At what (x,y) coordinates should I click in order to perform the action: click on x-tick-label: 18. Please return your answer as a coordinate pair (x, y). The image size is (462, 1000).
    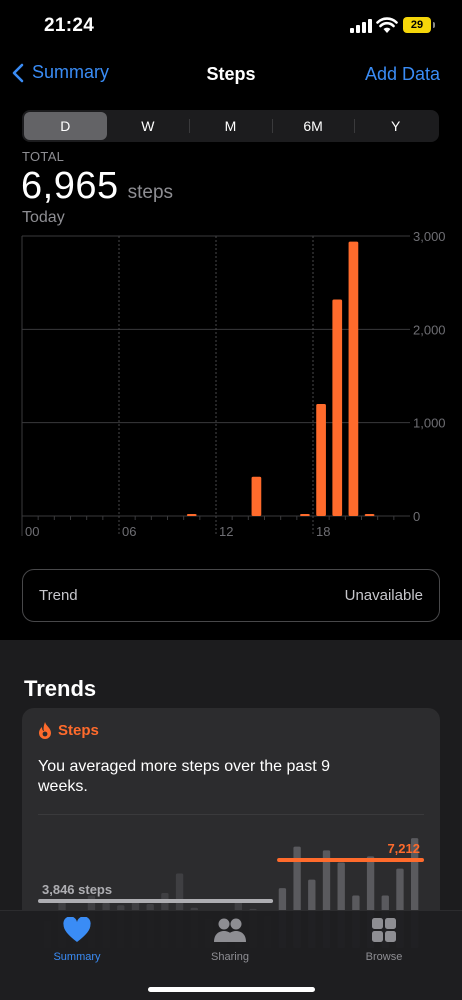
    Looking at the image, I should click on (323, 531).